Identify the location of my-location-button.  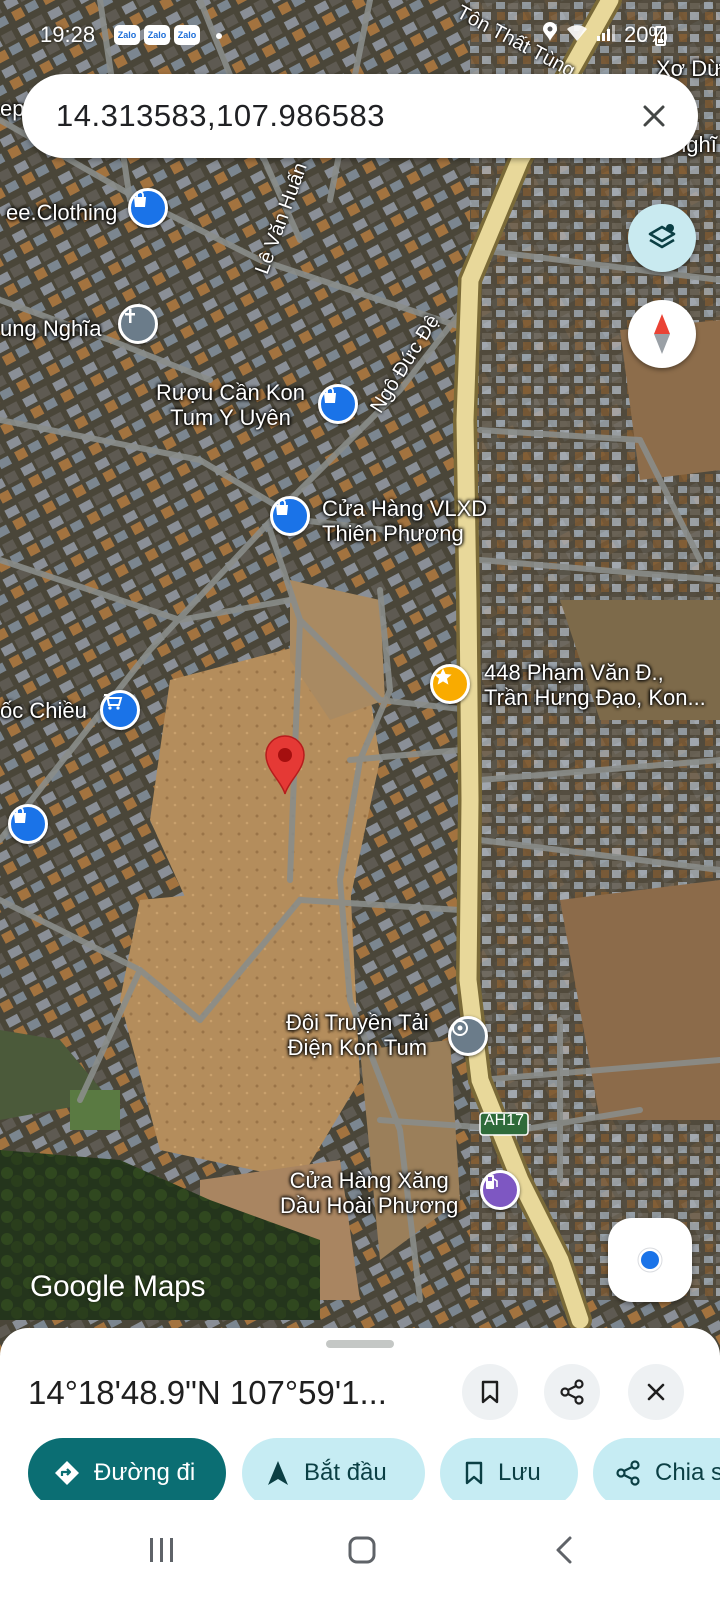
(650, 1260).